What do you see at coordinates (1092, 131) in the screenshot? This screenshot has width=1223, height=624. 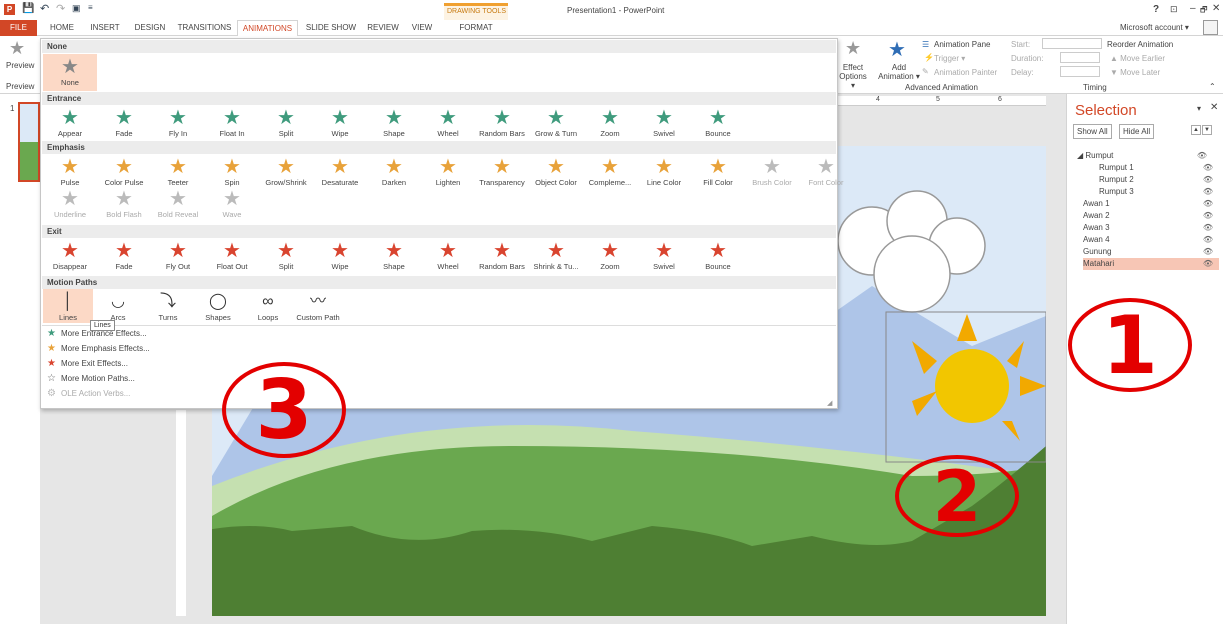 I see `show-all-button: Show All` at bounding box center [1092, 131].